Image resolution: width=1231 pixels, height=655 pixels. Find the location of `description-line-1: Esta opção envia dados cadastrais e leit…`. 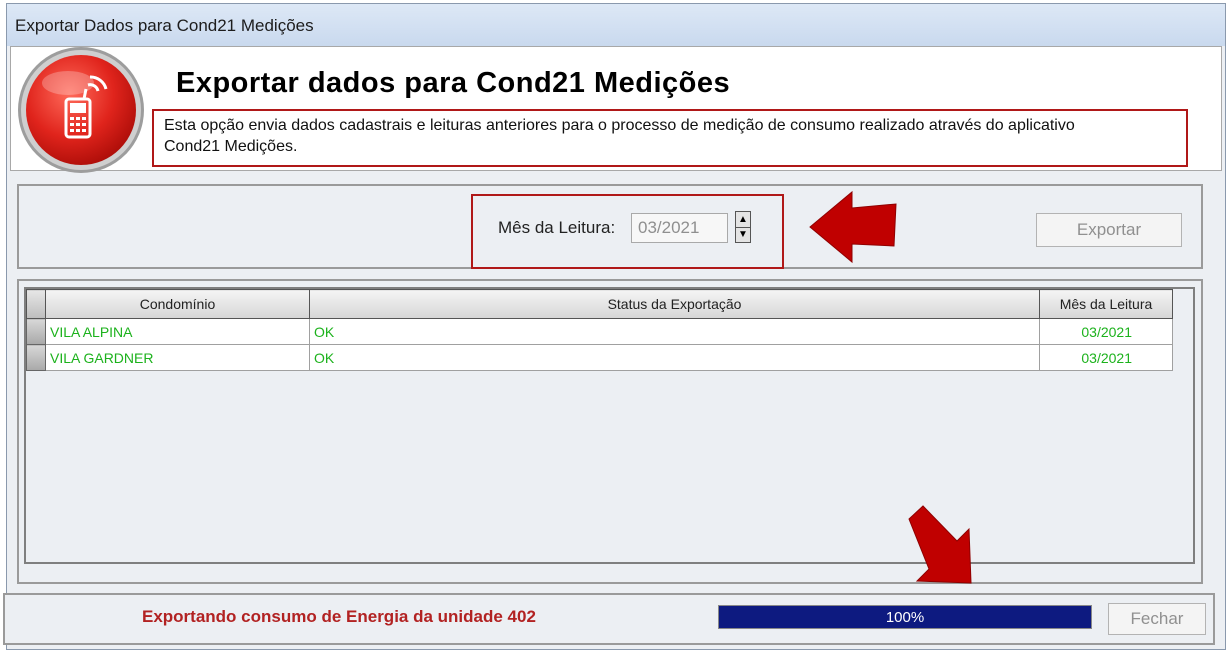

description-line-1: Esta opção envia dados cadastrais e leit… is located at coordinates (619, 125).